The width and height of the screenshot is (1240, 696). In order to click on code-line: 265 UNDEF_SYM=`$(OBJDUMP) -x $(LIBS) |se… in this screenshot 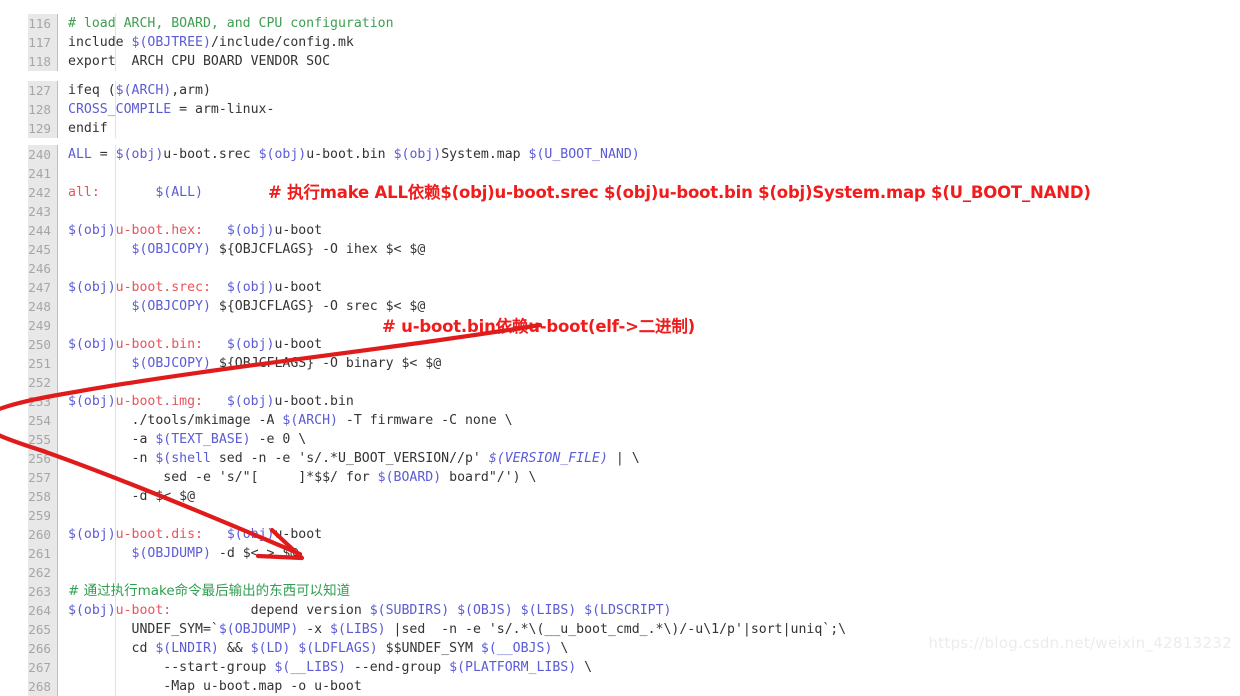, I will do `click(437, 629)`.